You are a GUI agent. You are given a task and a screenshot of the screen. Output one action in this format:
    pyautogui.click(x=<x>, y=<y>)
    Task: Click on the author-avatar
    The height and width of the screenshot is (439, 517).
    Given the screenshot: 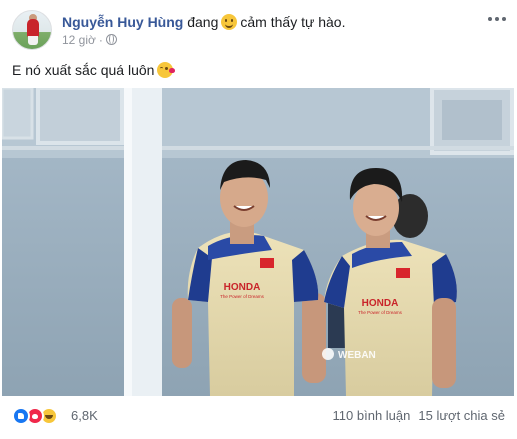 What is the action you would take?
    pyautogui.click(x=32, y=30)
    